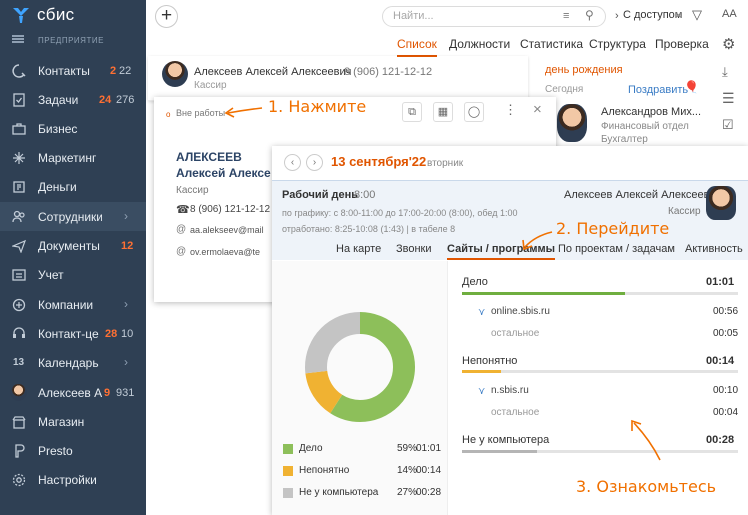  What do you see at coordinates (230, 209) in the screenshot?
I see `card-phone: 8 (906) 121-12-12` at bounding box center [230, 209].